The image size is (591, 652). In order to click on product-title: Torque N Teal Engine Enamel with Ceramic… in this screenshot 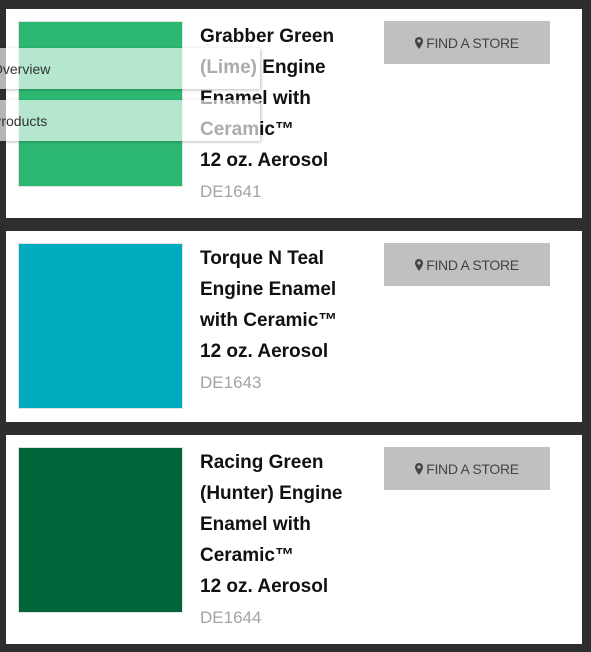, I will do `click(282, 320)`.